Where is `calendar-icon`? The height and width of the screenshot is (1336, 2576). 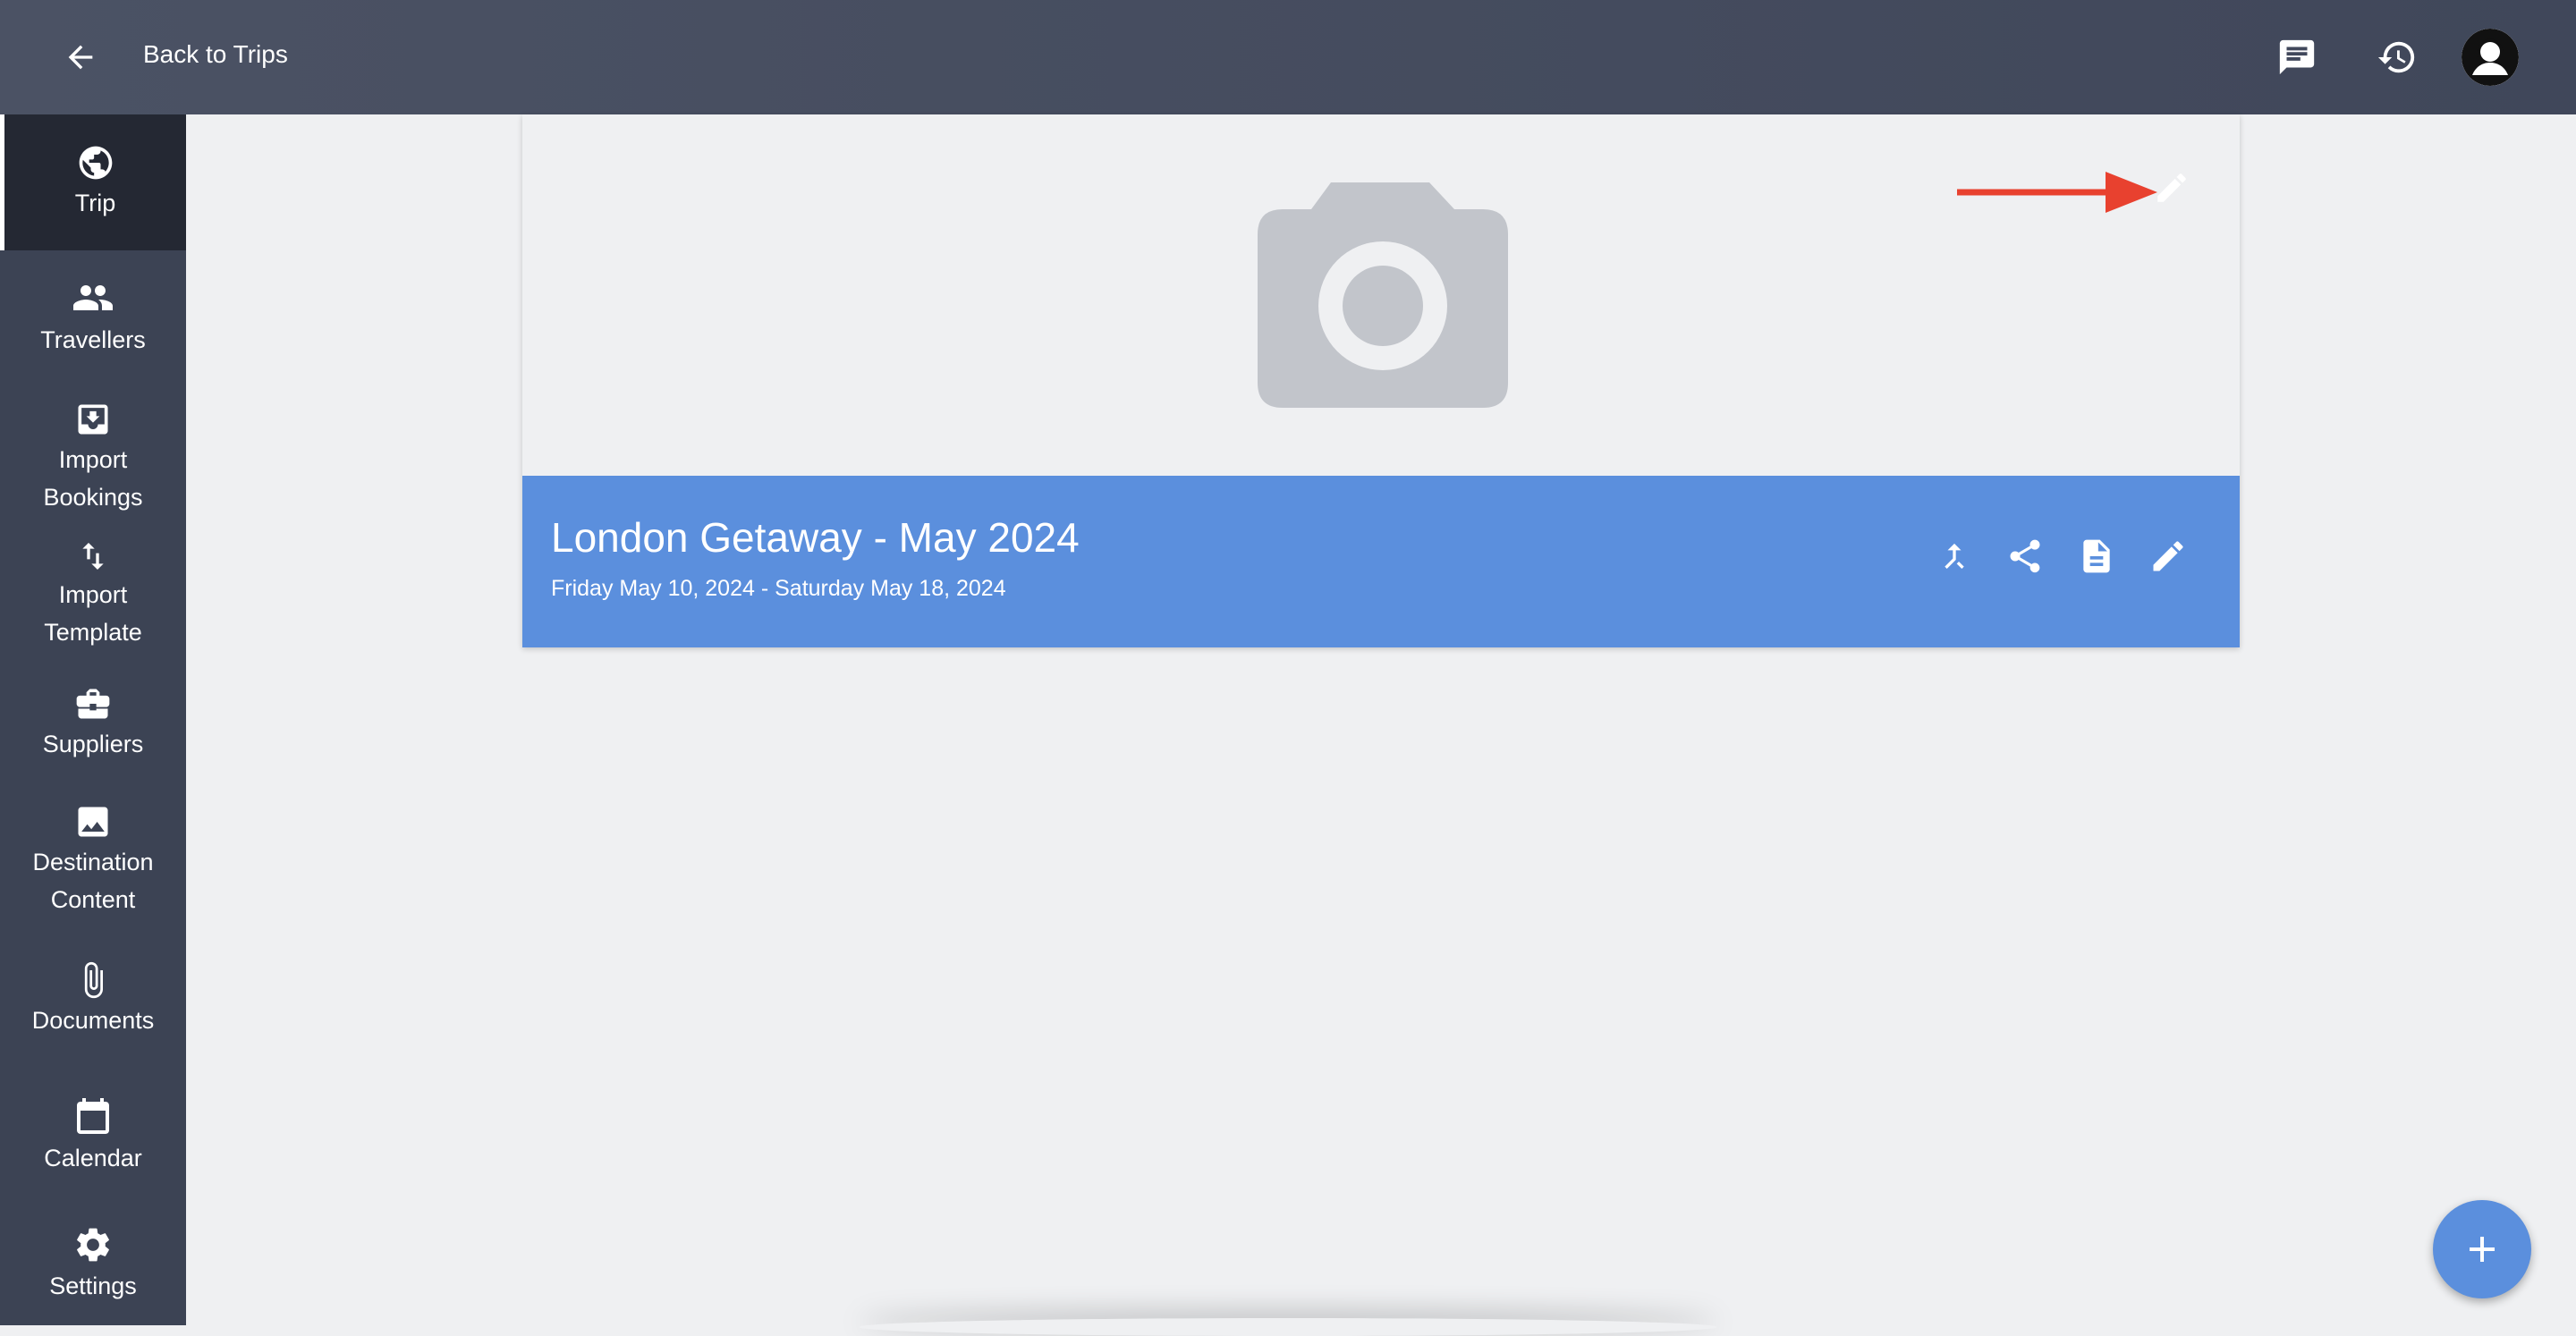 calendar-icon is located at coordinates (93, 1116).